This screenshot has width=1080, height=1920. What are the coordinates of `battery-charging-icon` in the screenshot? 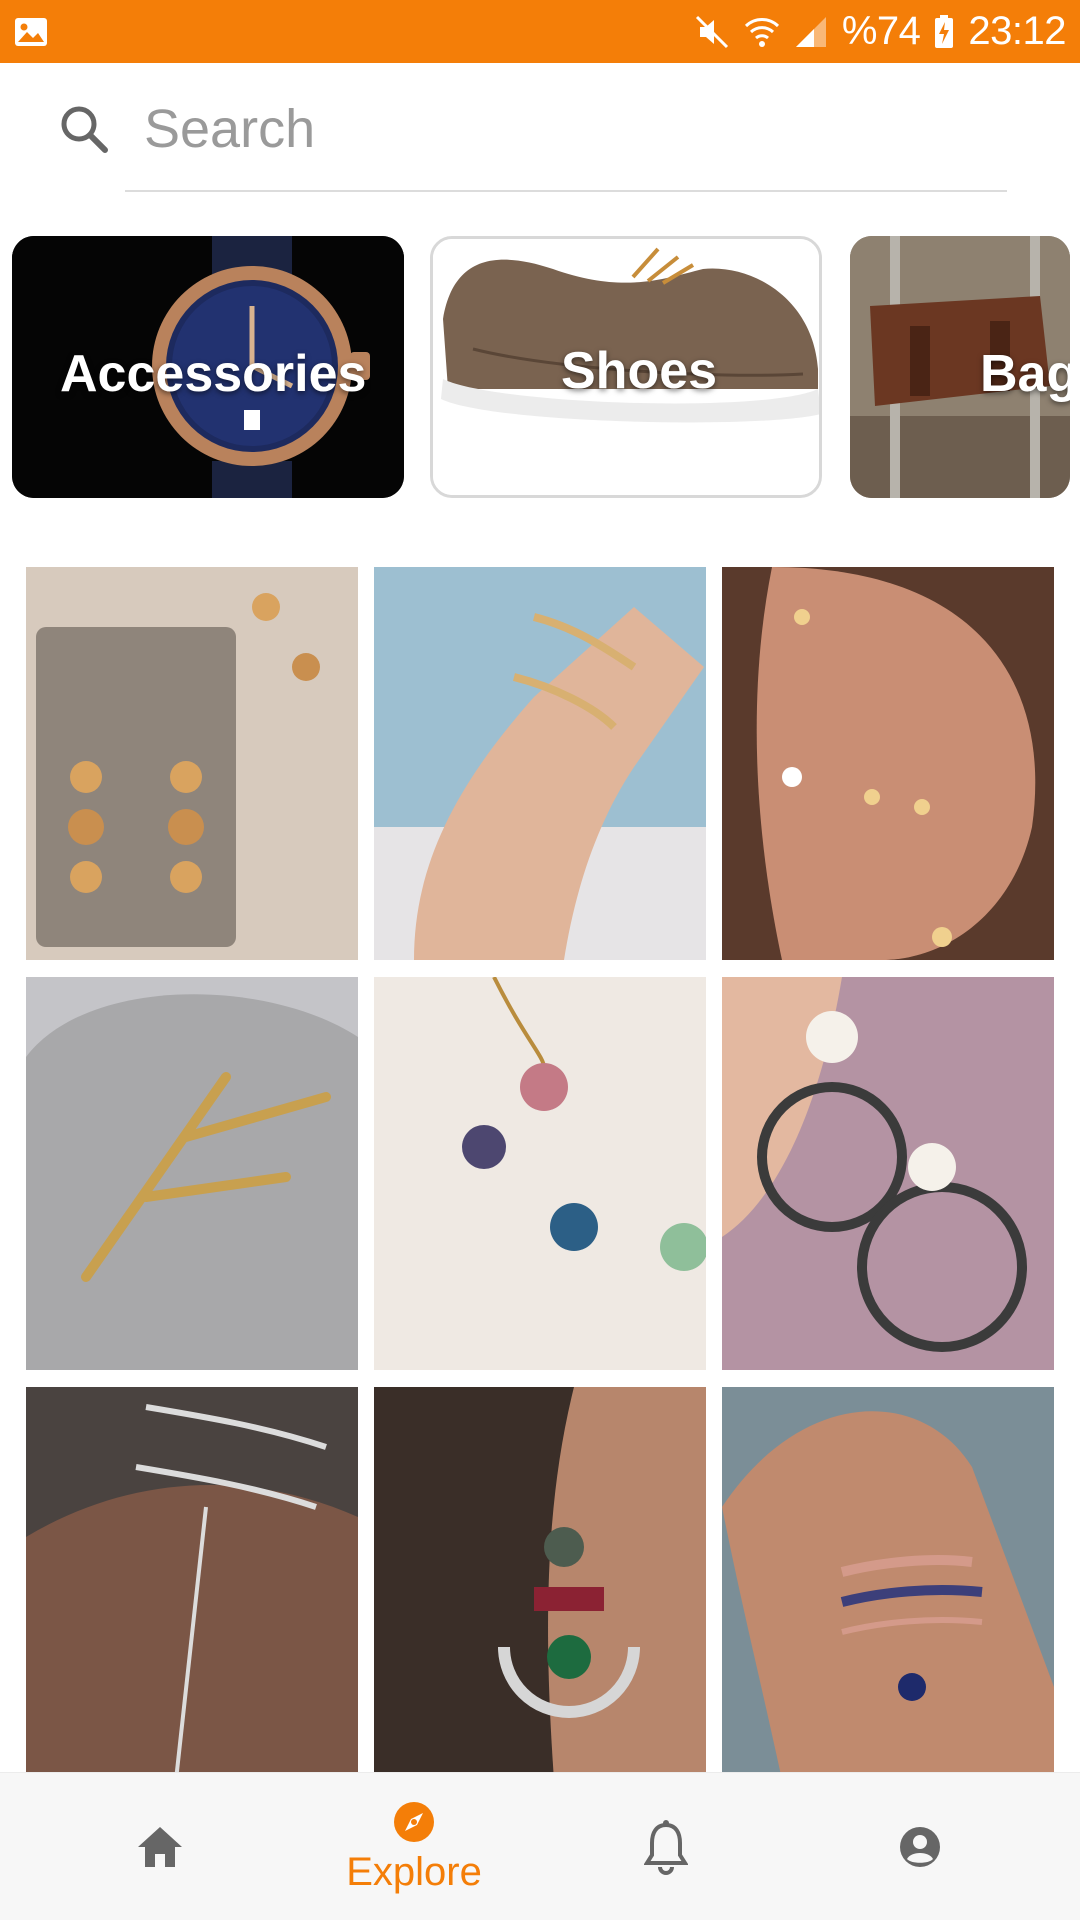 It's located at (944, 31).